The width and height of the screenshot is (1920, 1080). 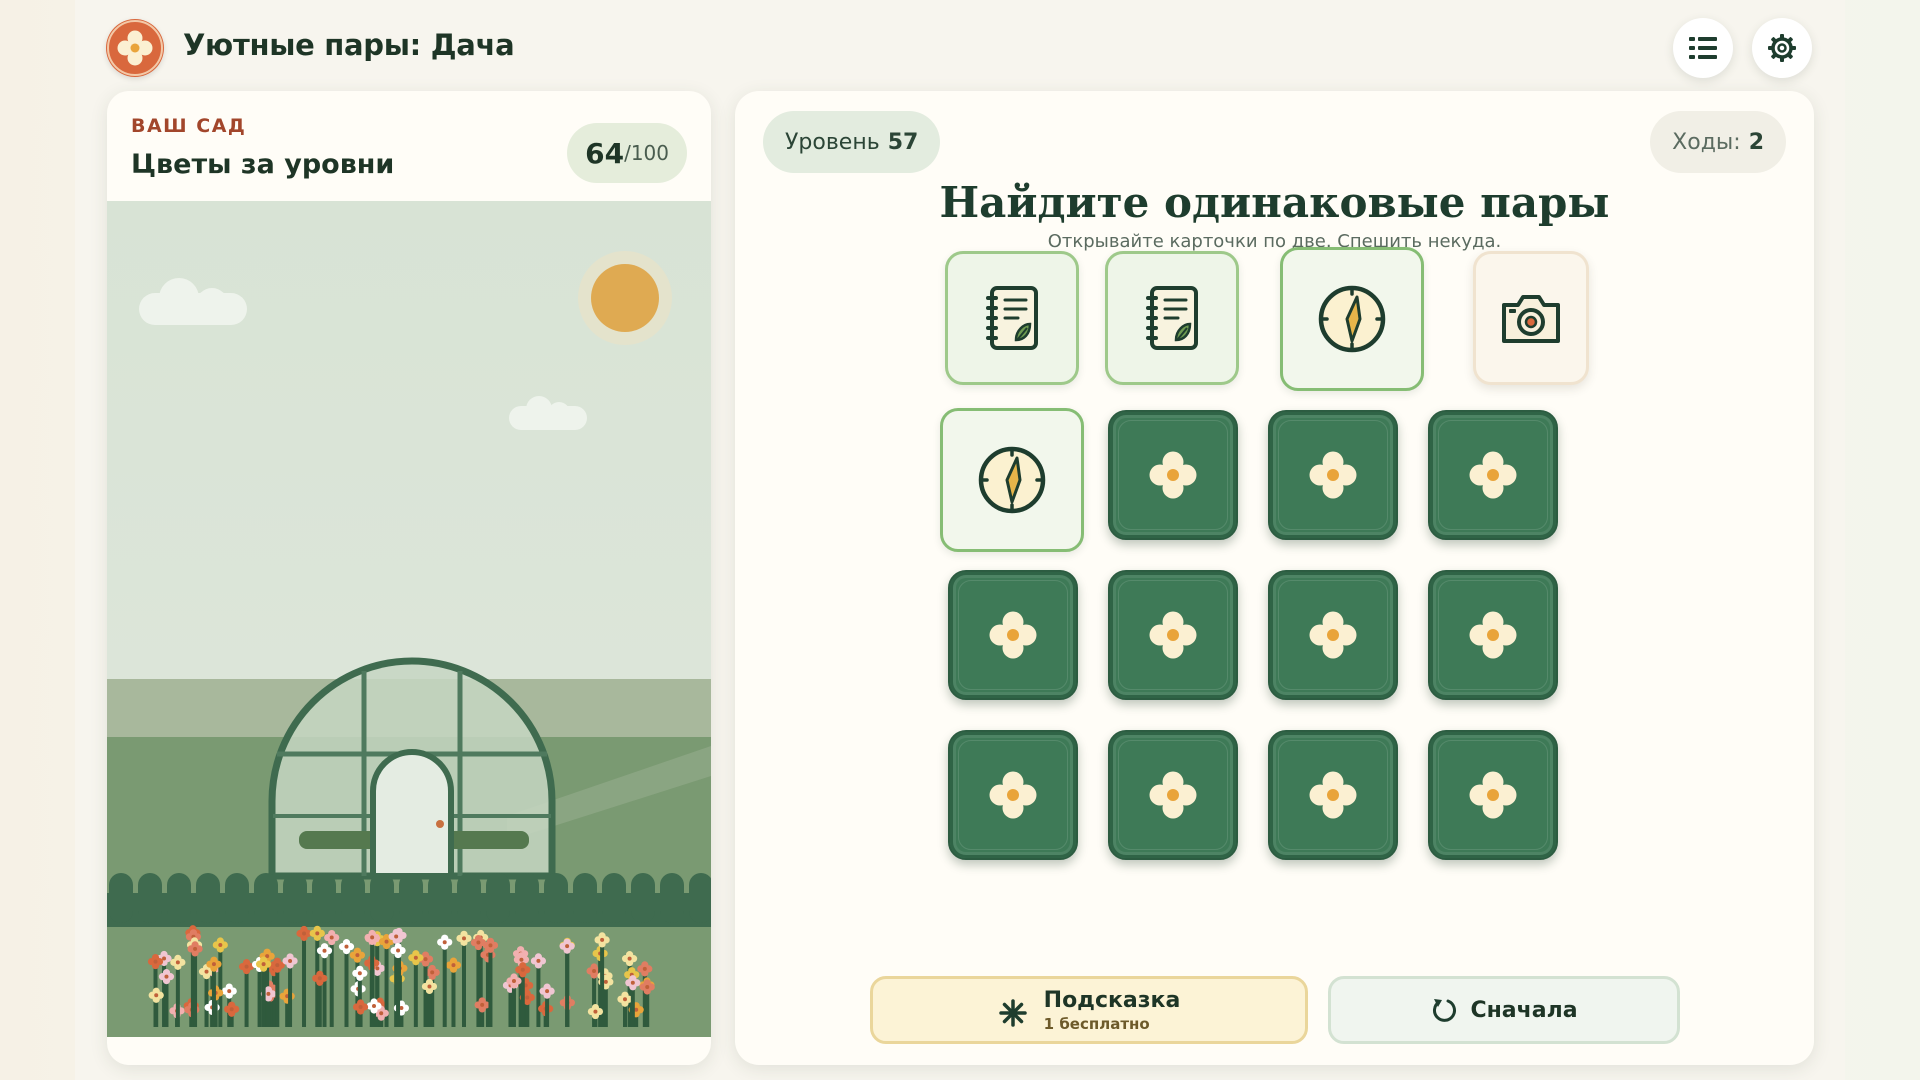 What do you see at coordinates (1445, 1010) in the screenshot?
I see `restart-icon` at bounding box center [1445, 1010].